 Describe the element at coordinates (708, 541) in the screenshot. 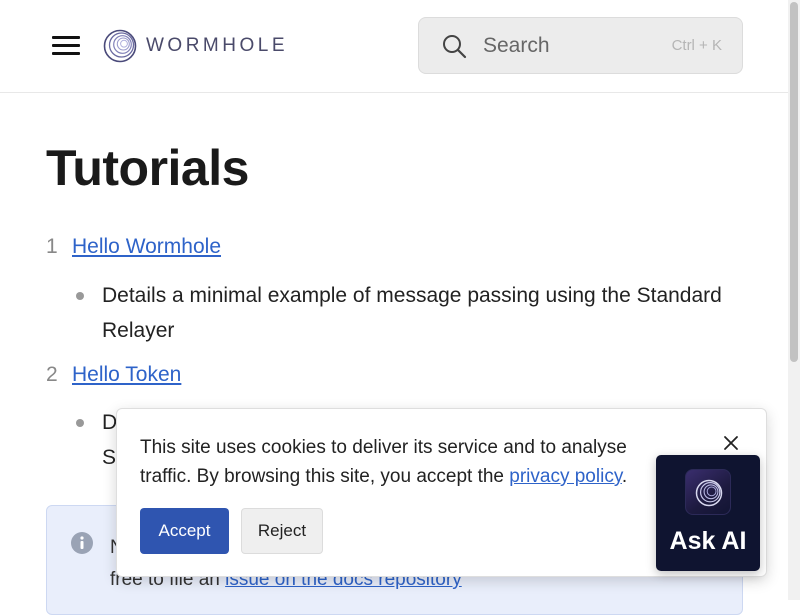

I see `ask-ai-label: Ask AI` at that location.